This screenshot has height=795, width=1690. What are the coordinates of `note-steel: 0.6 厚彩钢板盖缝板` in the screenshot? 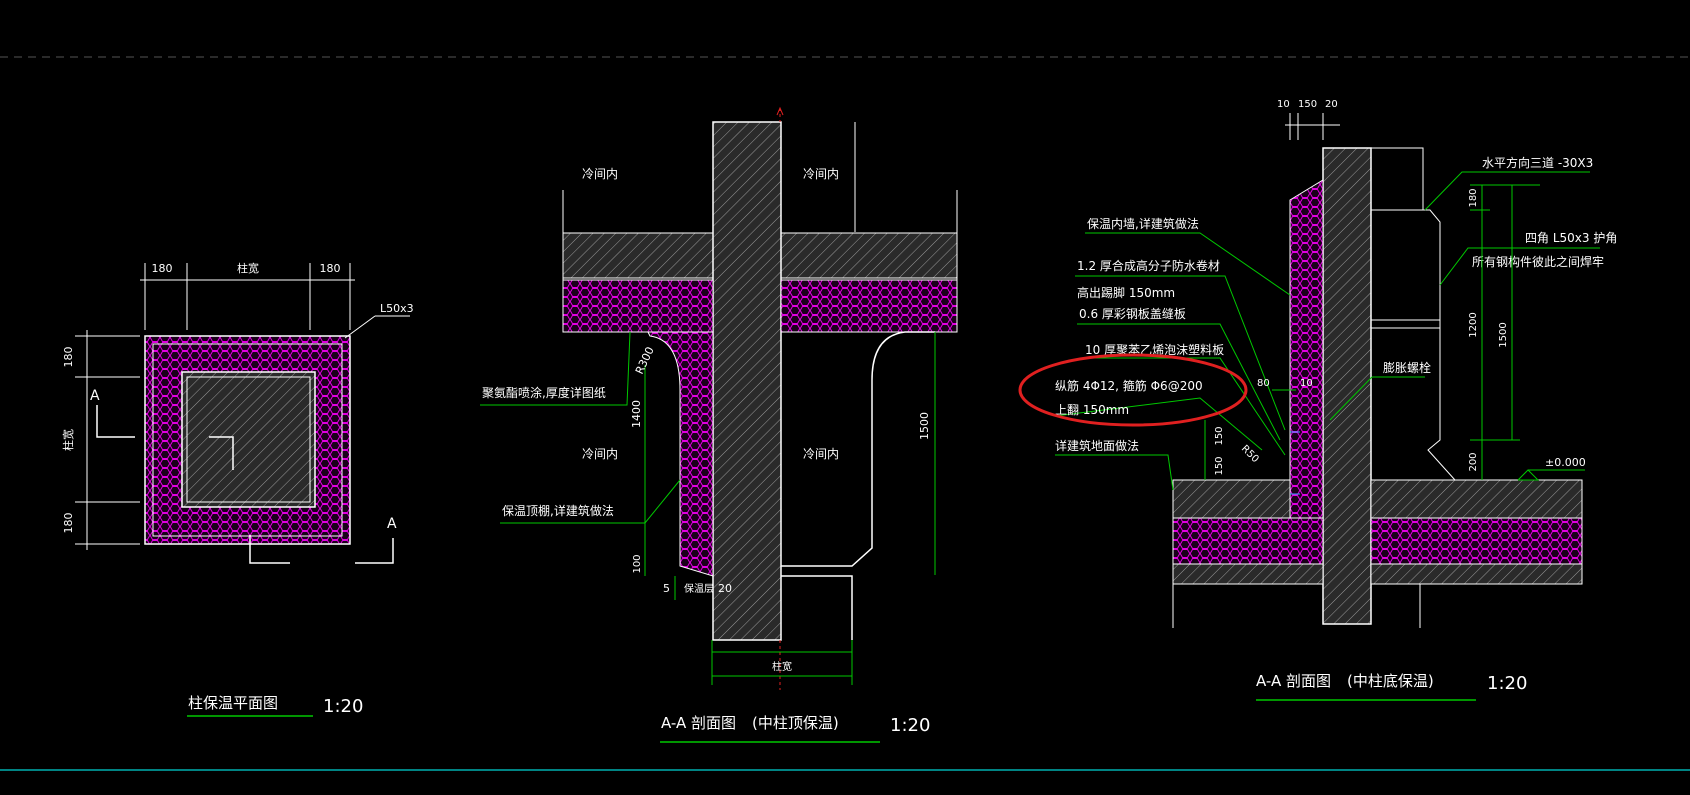 It's located at (1132, 313).